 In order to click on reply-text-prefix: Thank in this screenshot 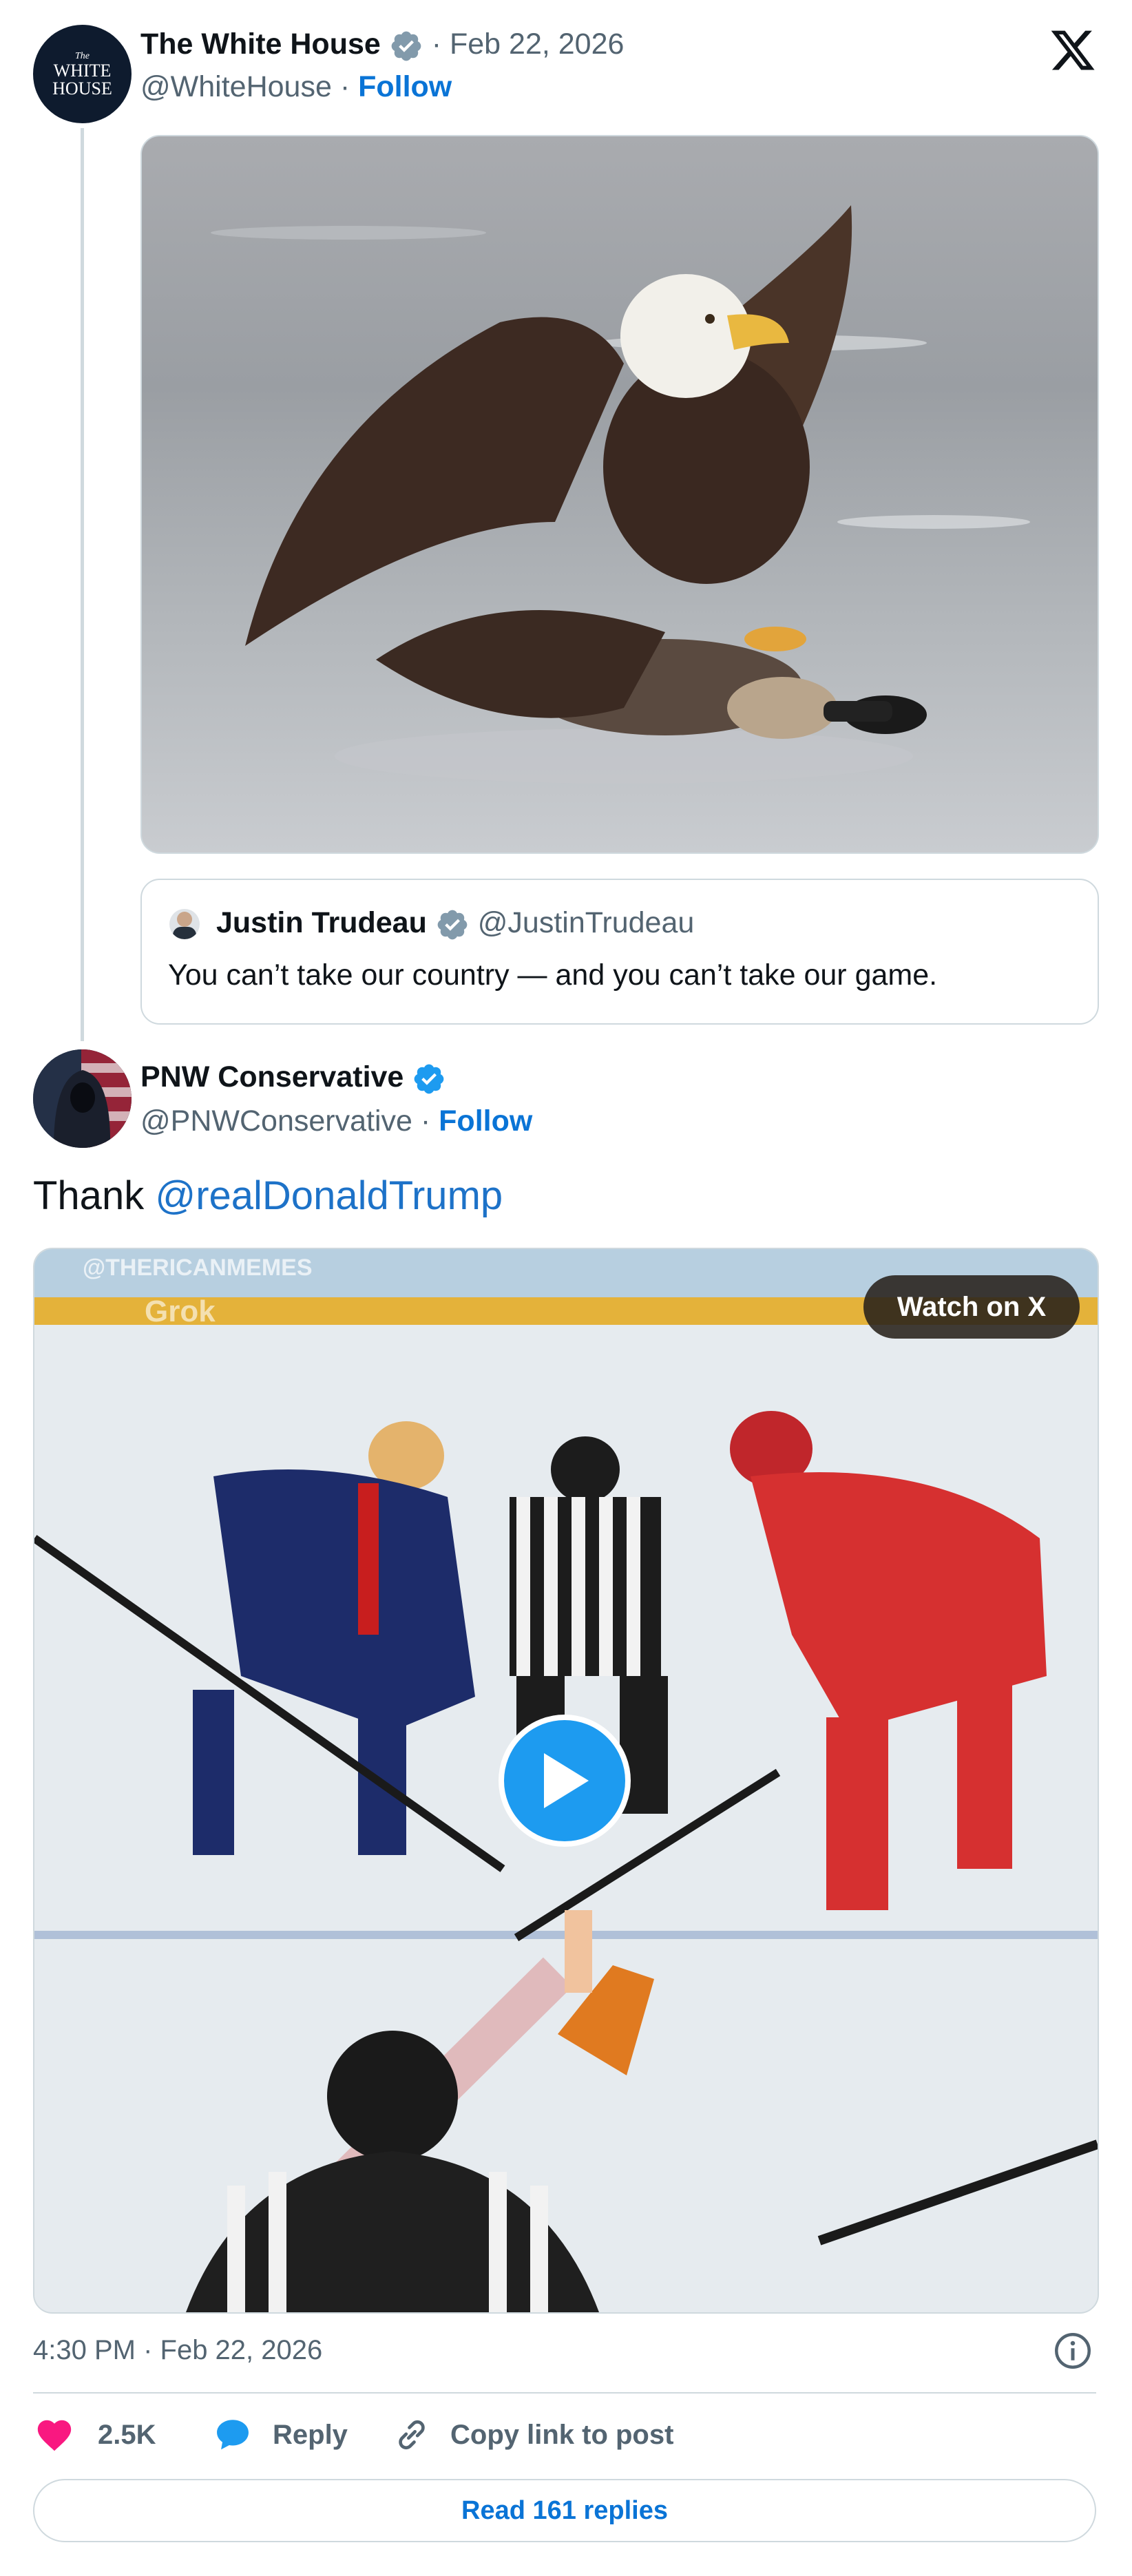, I will do `click(89, 1195)`.